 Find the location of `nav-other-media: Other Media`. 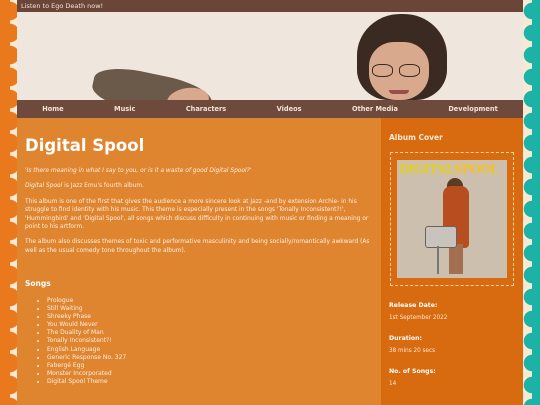

nav-other-media: Other Media is located at coordinates (375, 109).